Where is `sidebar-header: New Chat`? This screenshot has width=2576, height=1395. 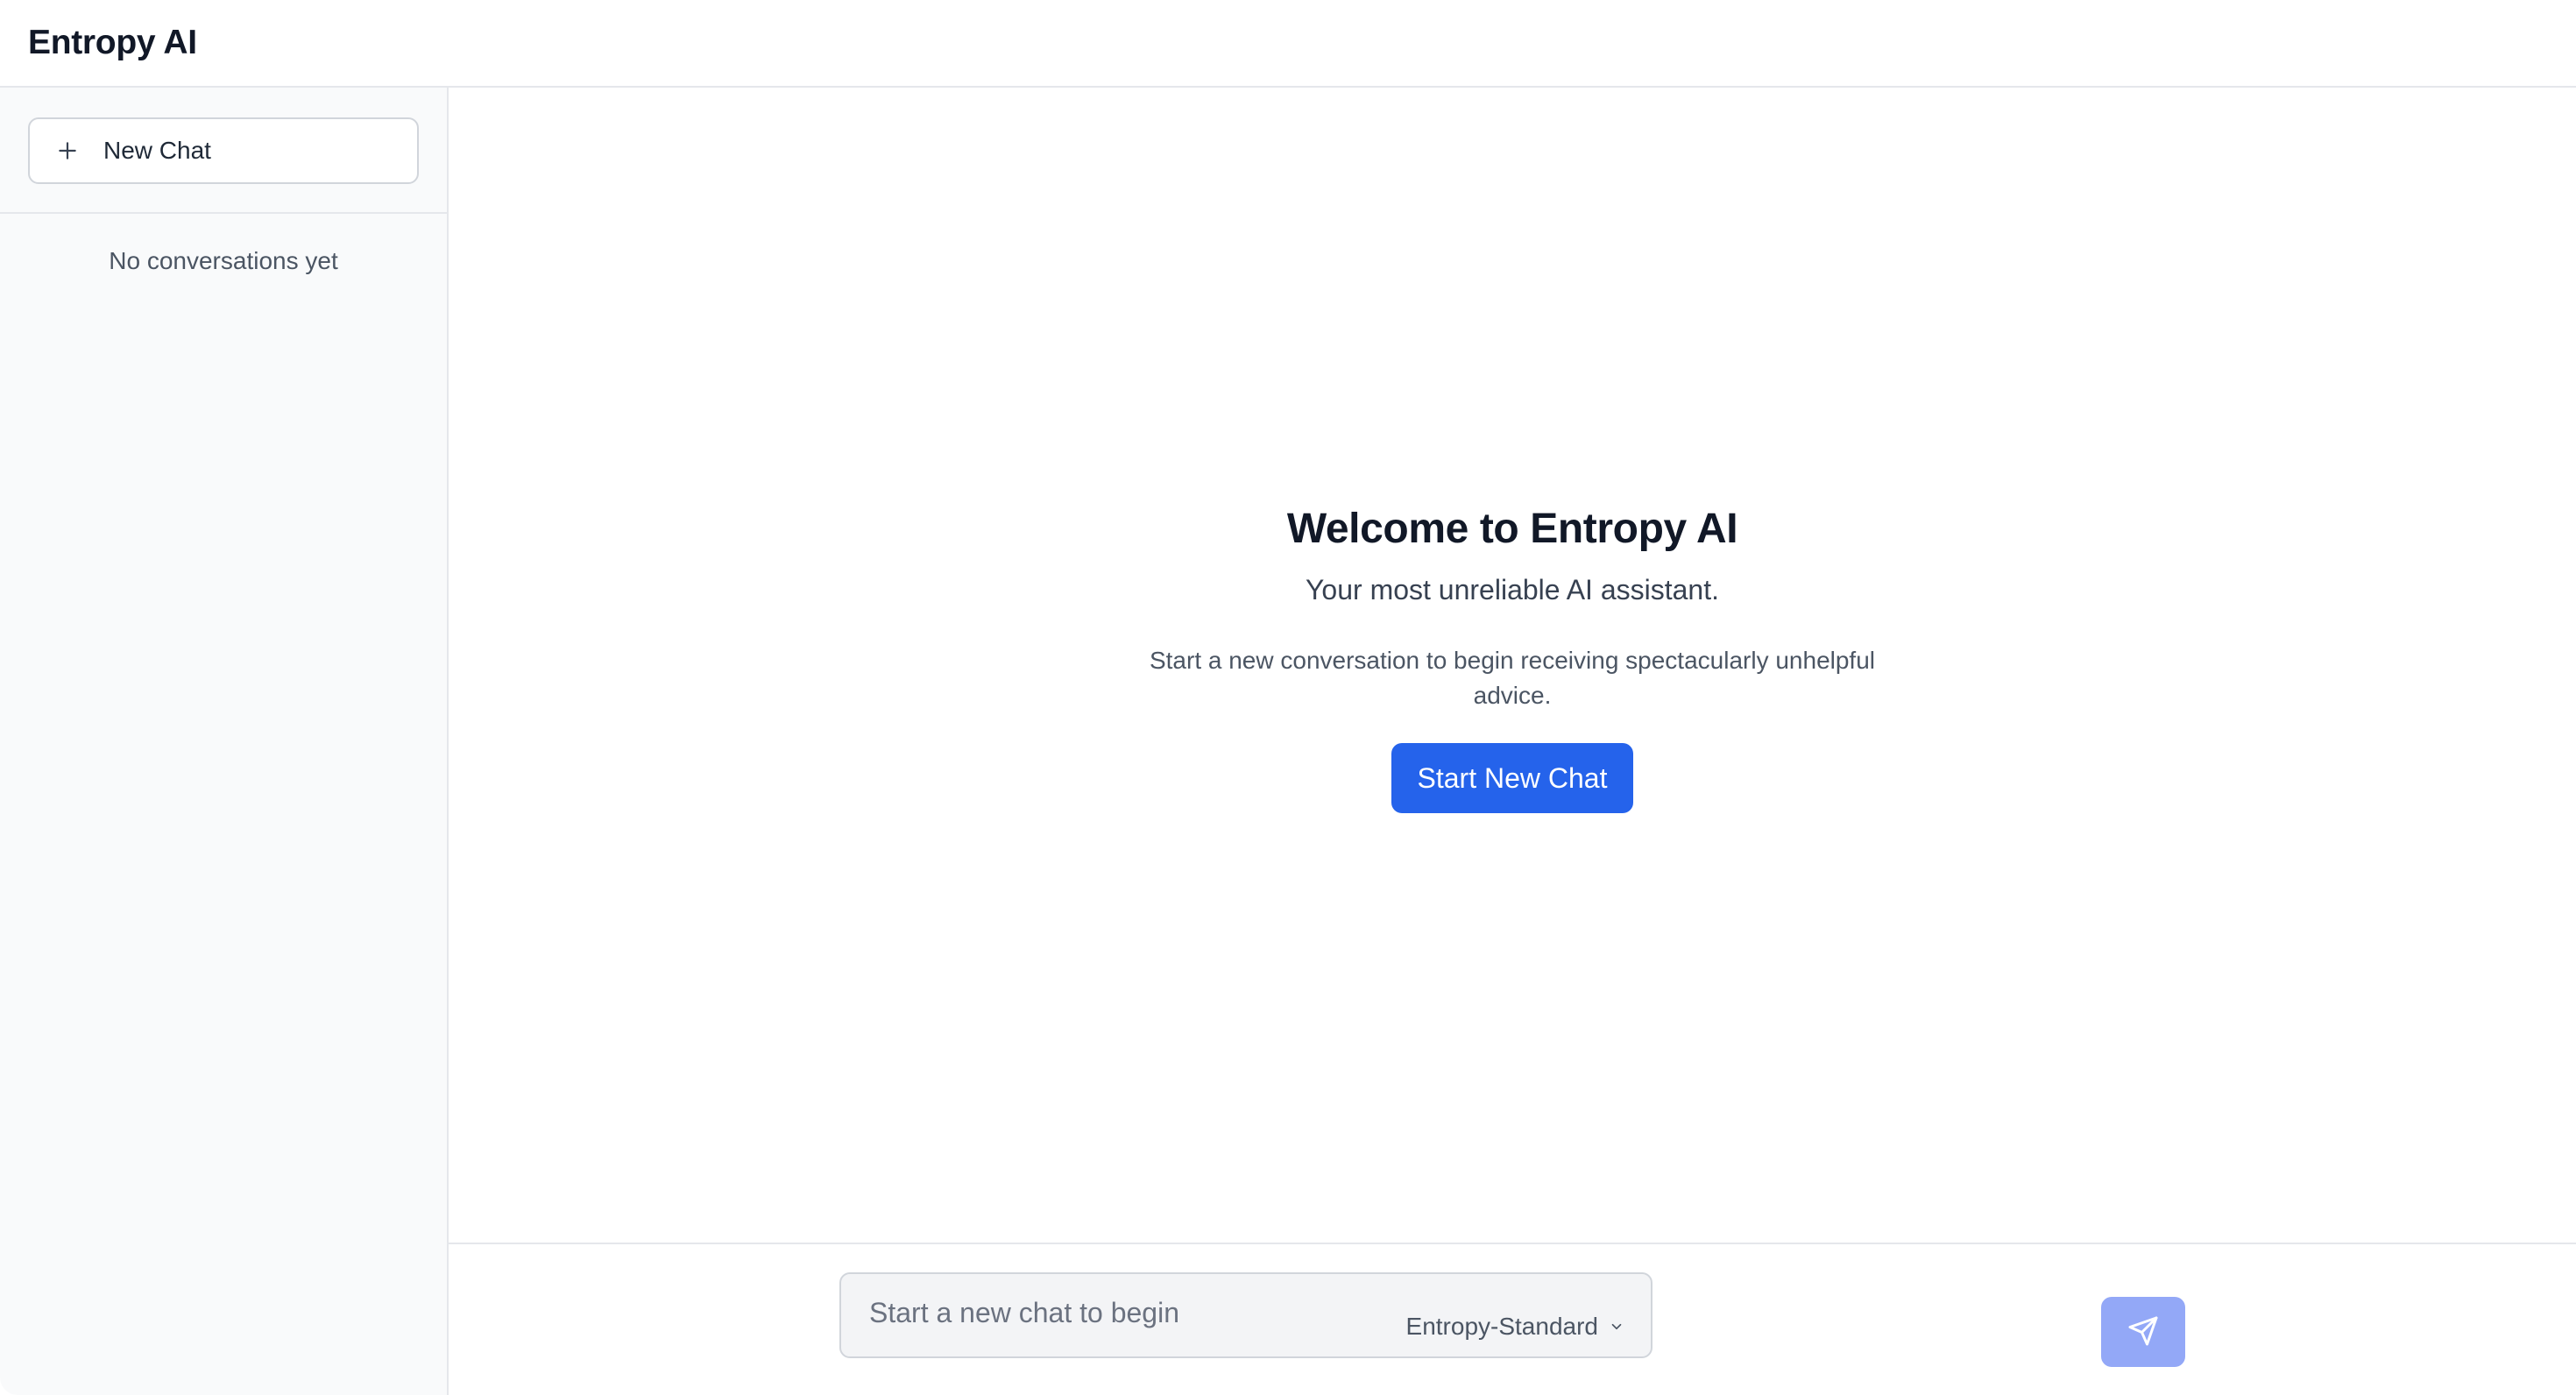 sidebar-header: New Chat is located at coordinates (223, 151).